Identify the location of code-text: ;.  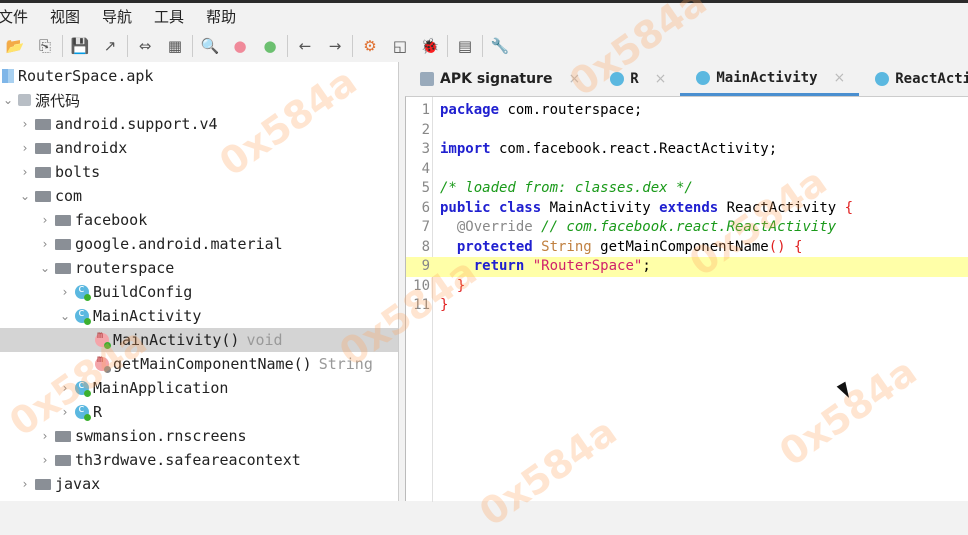
(646, 266).